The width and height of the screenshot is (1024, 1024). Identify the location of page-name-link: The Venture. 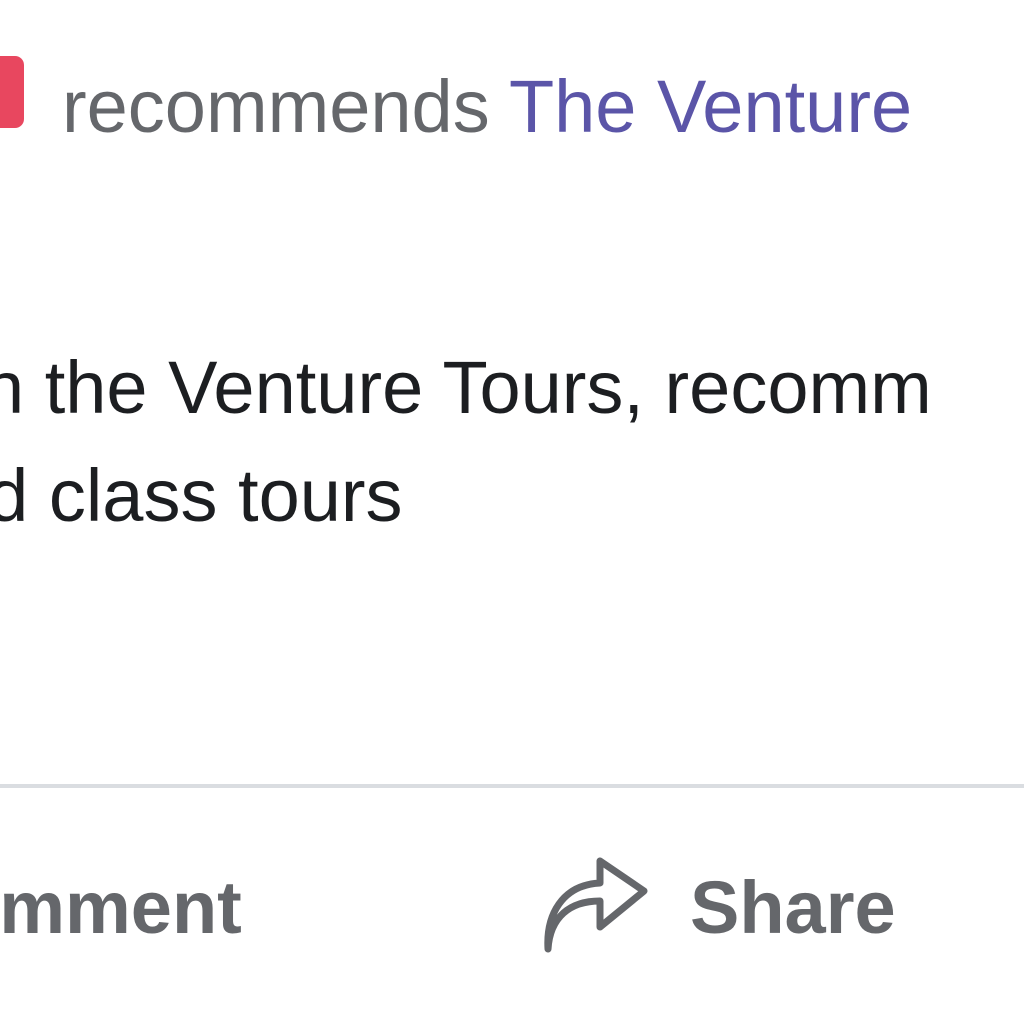
(710, 106).